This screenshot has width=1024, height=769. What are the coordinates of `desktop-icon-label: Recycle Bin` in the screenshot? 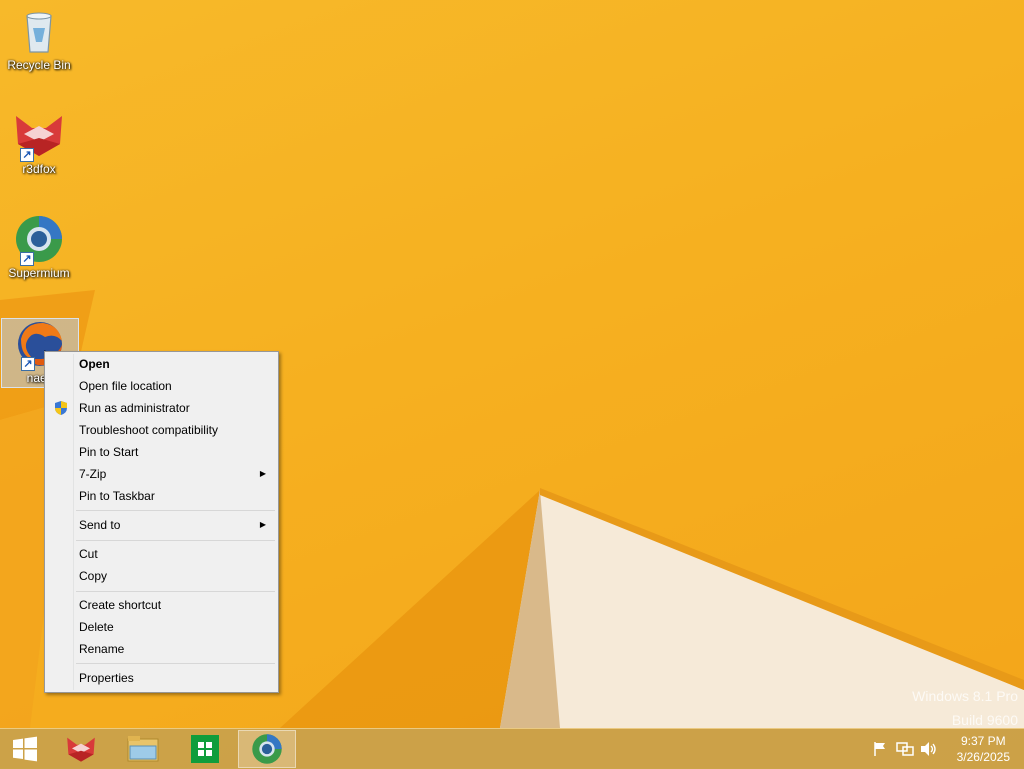 It's located at (39, 65).